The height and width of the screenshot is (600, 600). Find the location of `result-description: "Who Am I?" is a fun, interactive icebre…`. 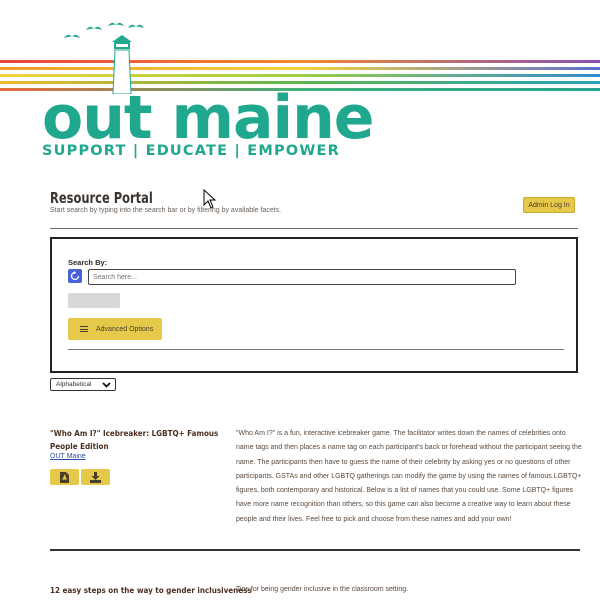

result-description: "Who Am I?" is a fun, interactive icebre… is located at coordinates (409, 476).